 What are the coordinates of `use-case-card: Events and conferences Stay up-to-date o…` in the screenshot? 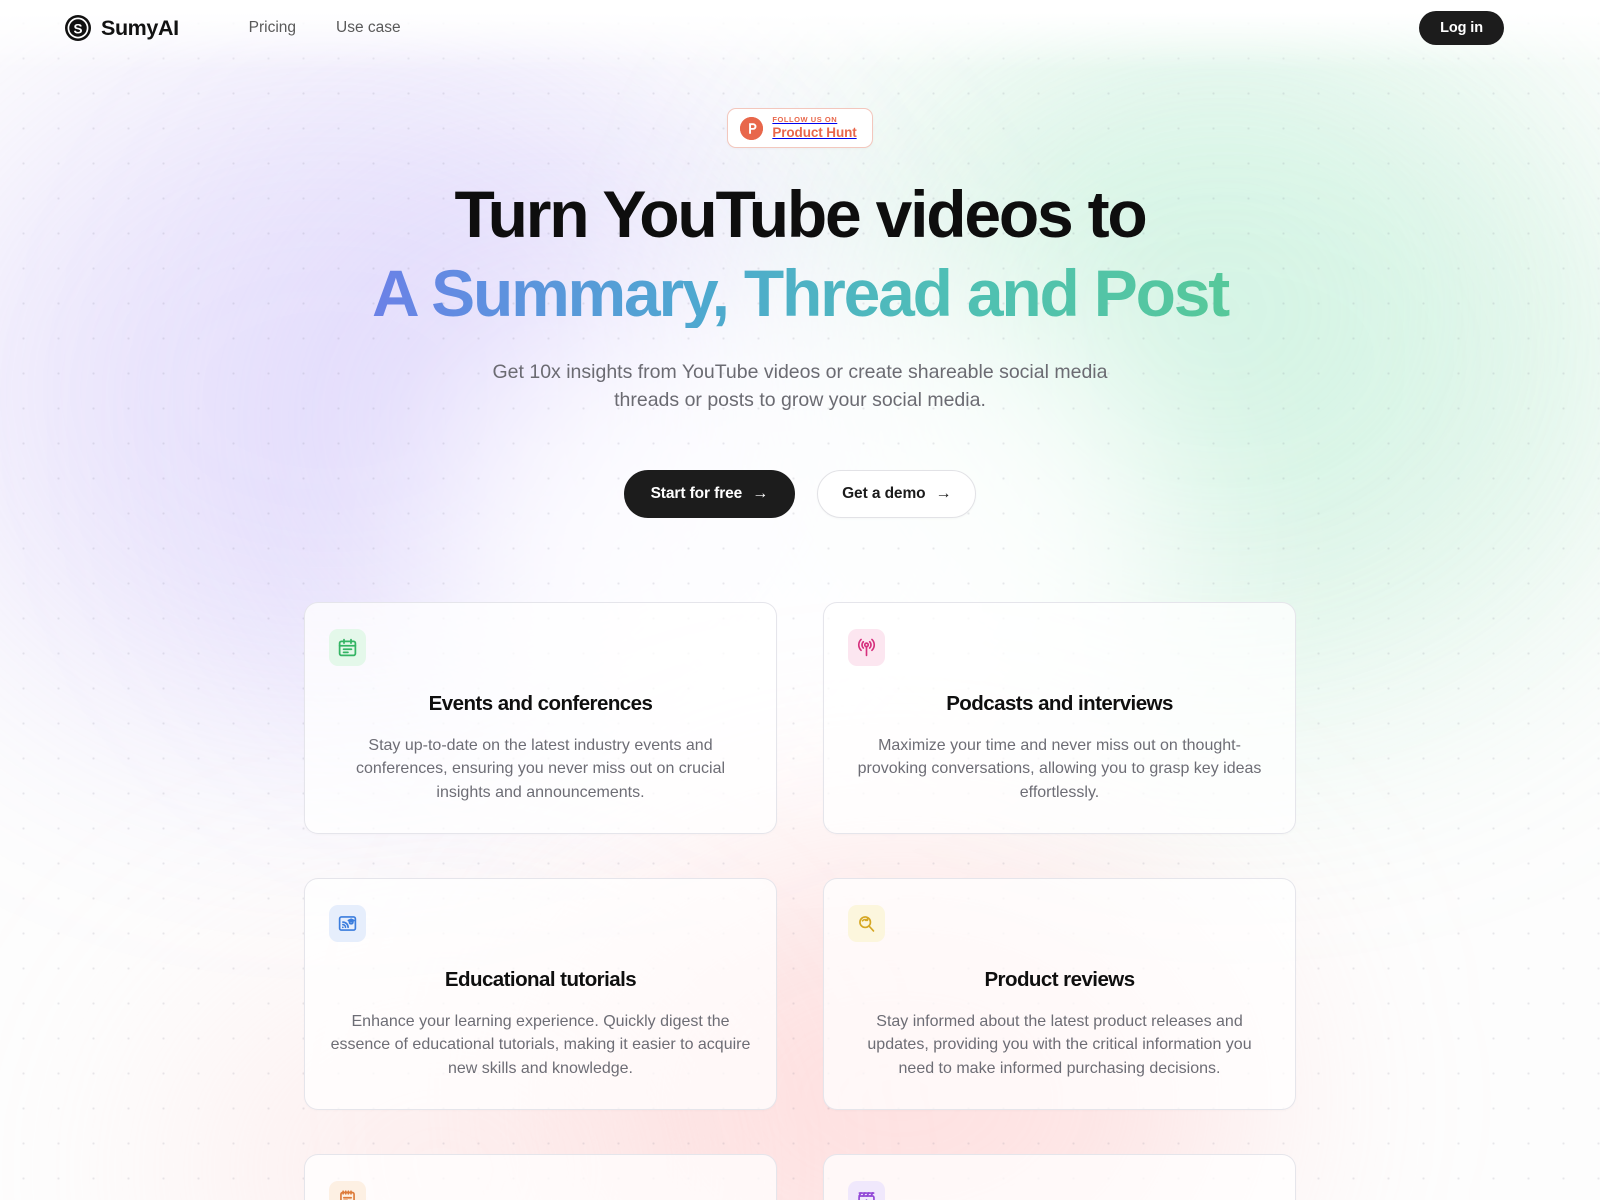 It's located at (540, 717).